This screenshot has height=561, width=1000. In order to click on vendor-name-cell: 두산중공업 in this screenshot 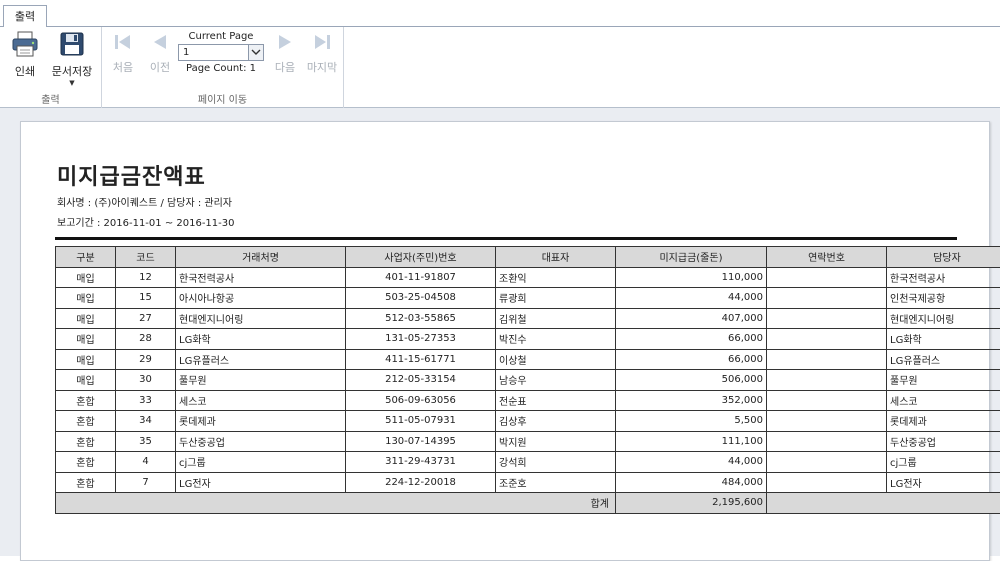, I will do `click(261, 441)`.